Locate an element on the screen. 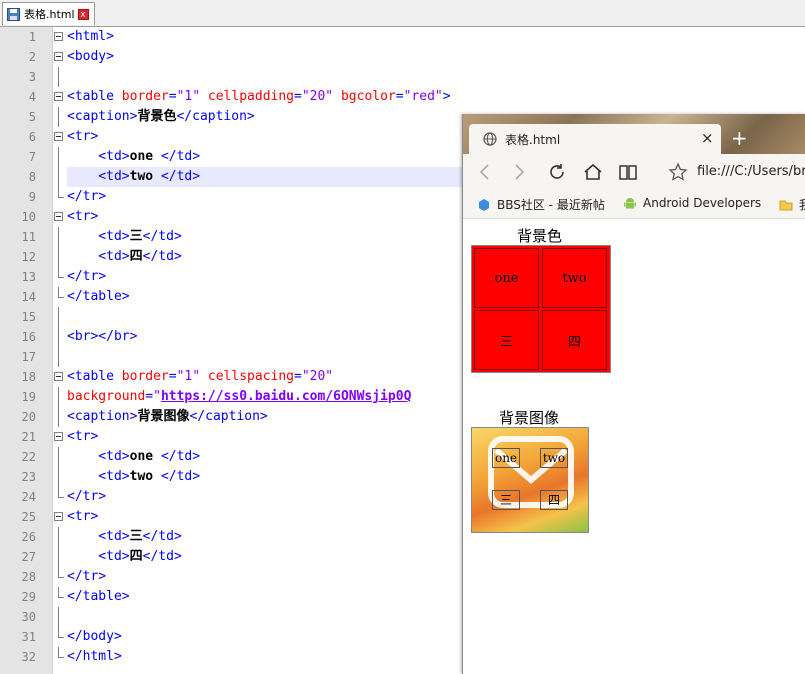  code-token: " is located at coordinates (157, 396).